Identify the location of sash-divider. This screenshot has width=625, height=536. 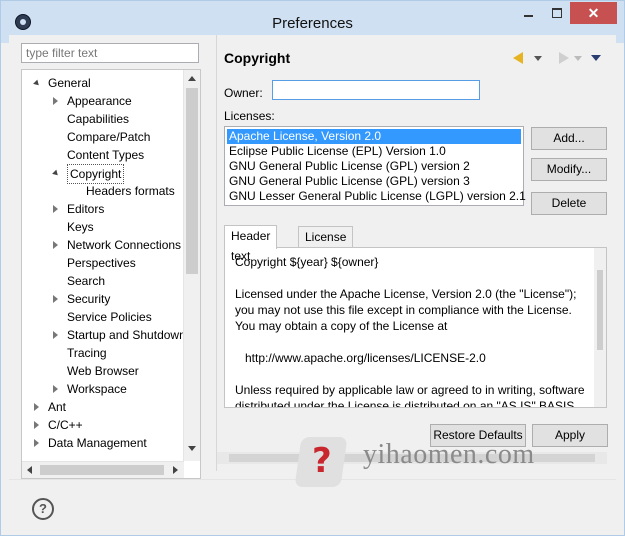
(216, 253).